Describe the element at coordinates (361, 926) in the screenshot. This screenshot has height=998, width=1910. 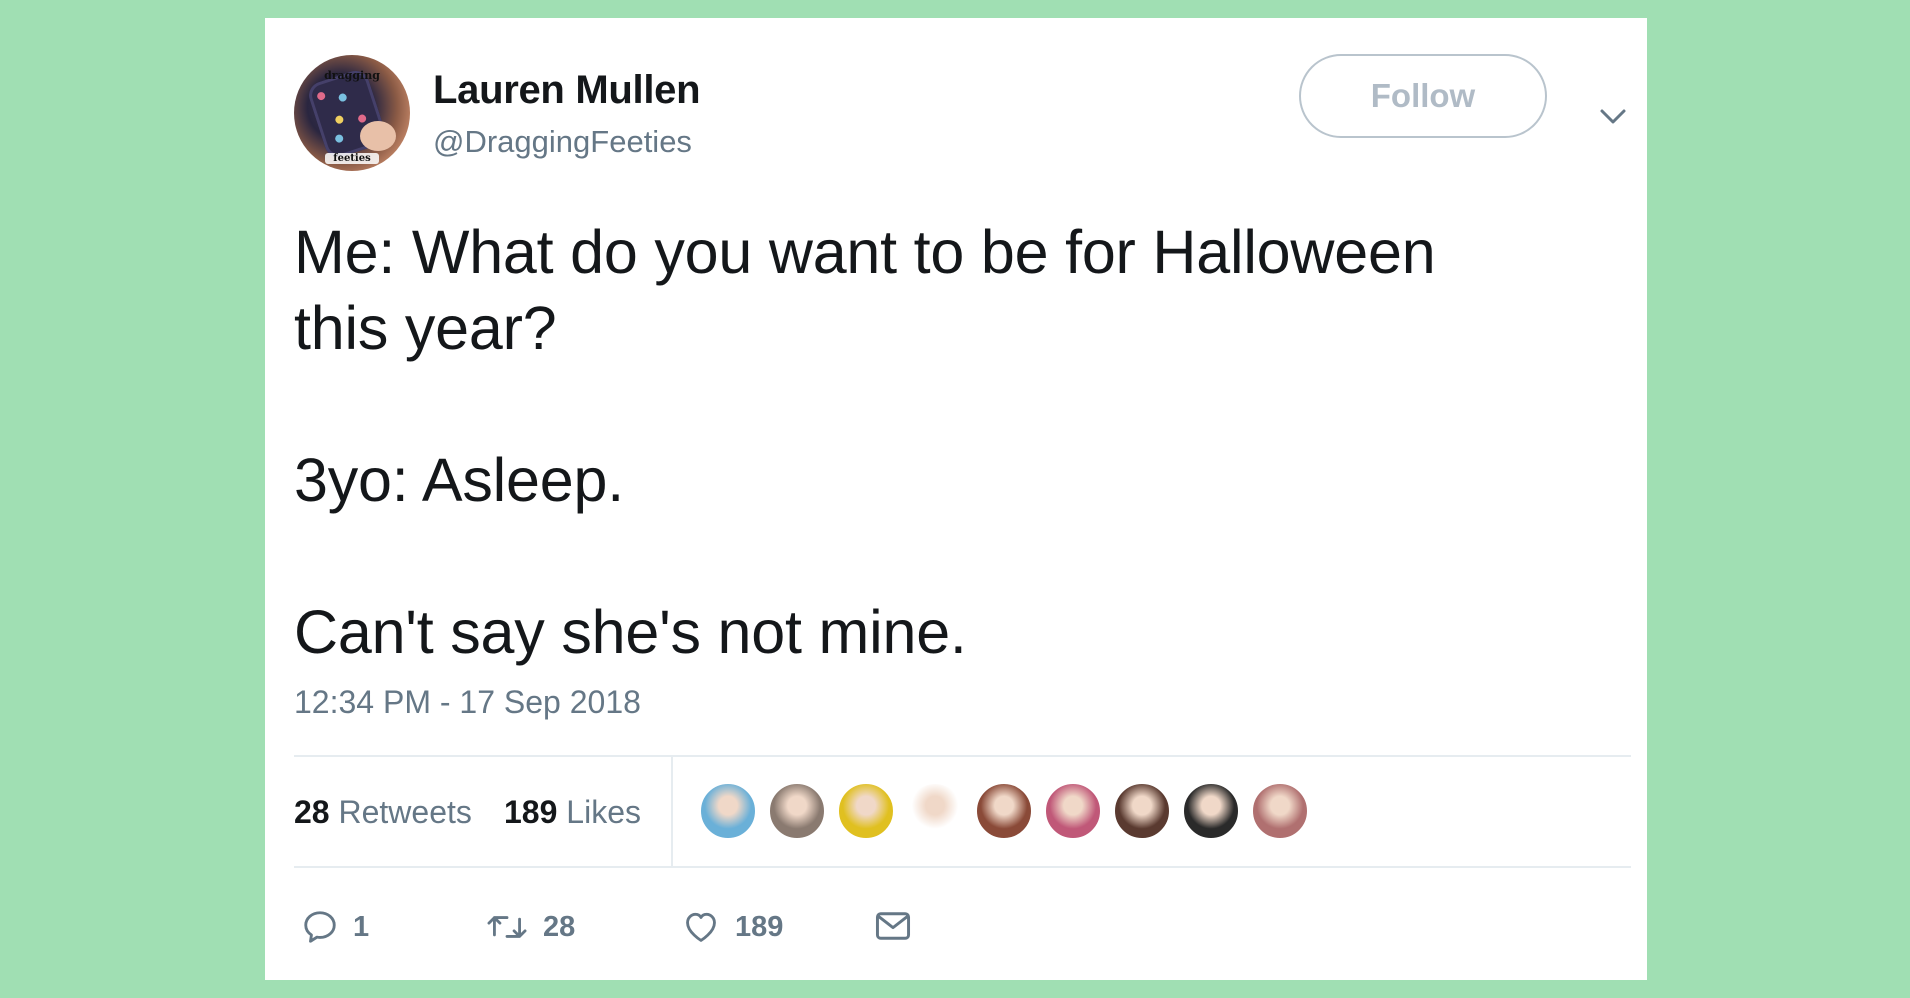
I see `reply-count: 1` at that location.